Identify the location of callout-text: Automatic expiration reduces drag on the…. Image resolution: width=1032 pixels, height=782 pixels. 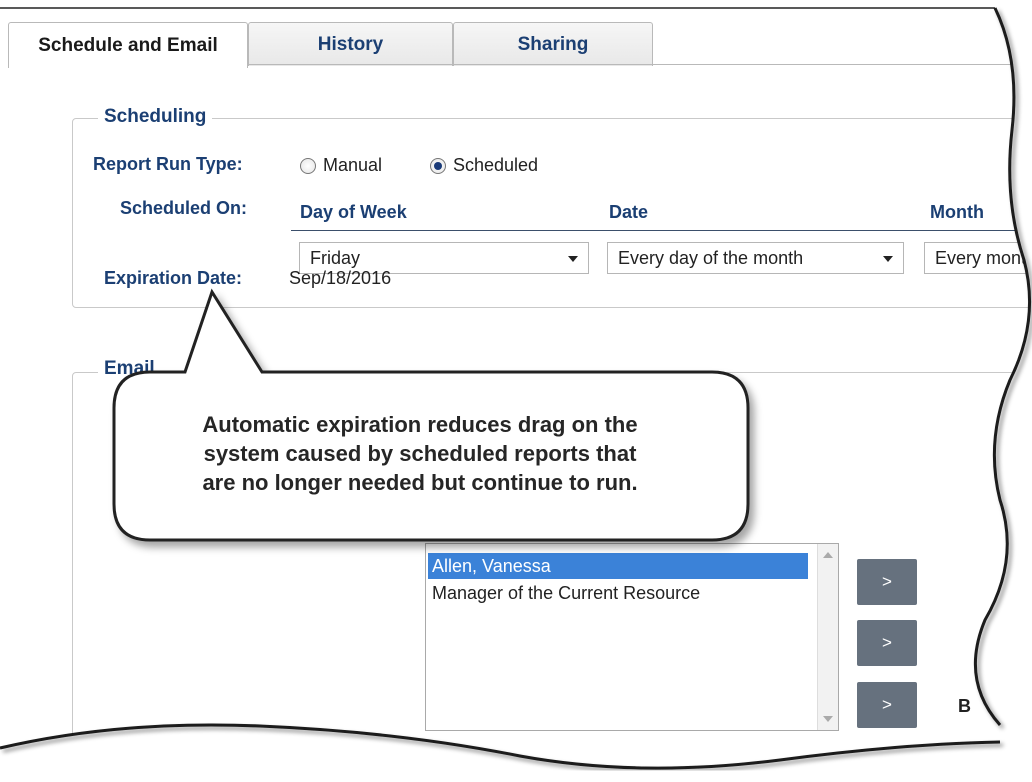
(420, 453).